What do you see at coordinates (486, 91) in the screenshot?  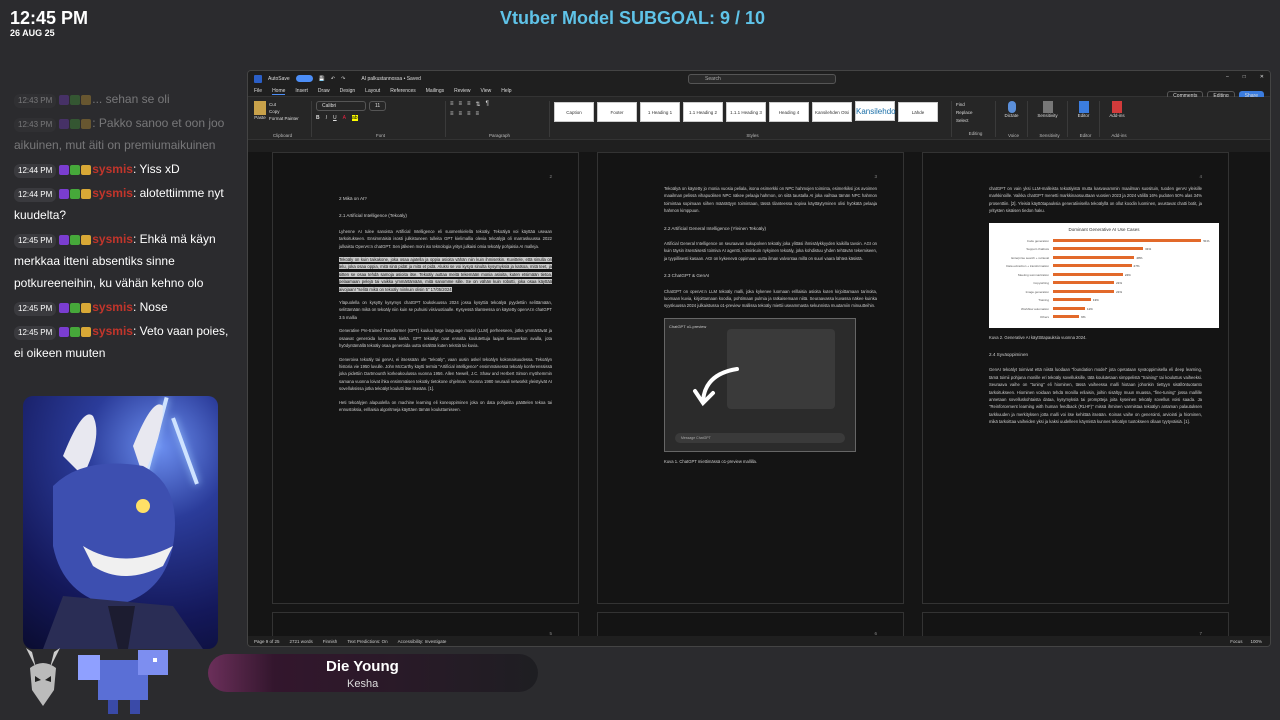 I see `tab-view: View` at bounding box center [486, 91].